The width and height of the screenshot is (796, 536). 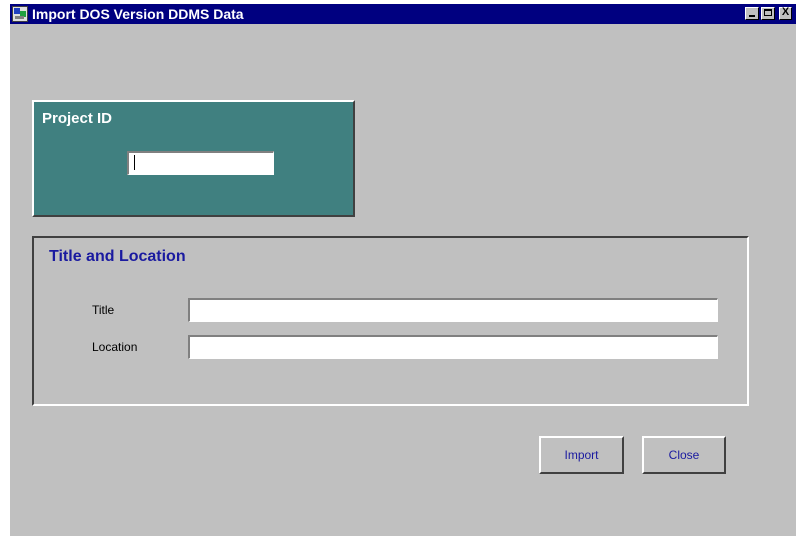 What do you see at coordinates (200, 163) in the screenshot?
I see `project-id-input` at bounding box center [200, 163].